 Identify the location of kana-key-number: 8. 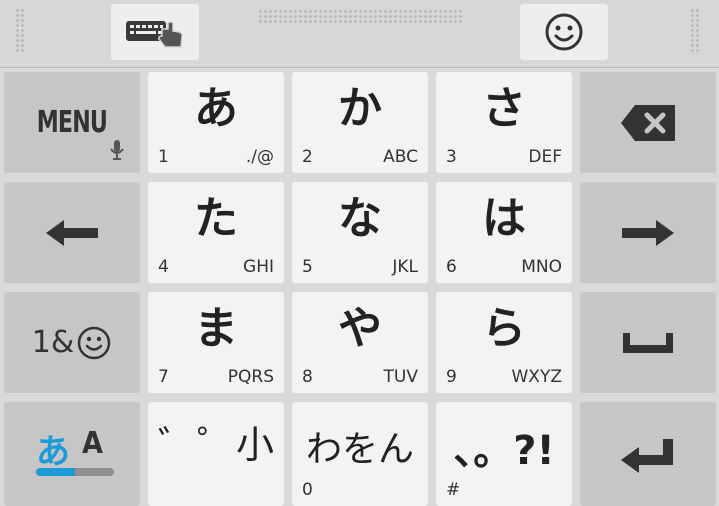
(307, 377).